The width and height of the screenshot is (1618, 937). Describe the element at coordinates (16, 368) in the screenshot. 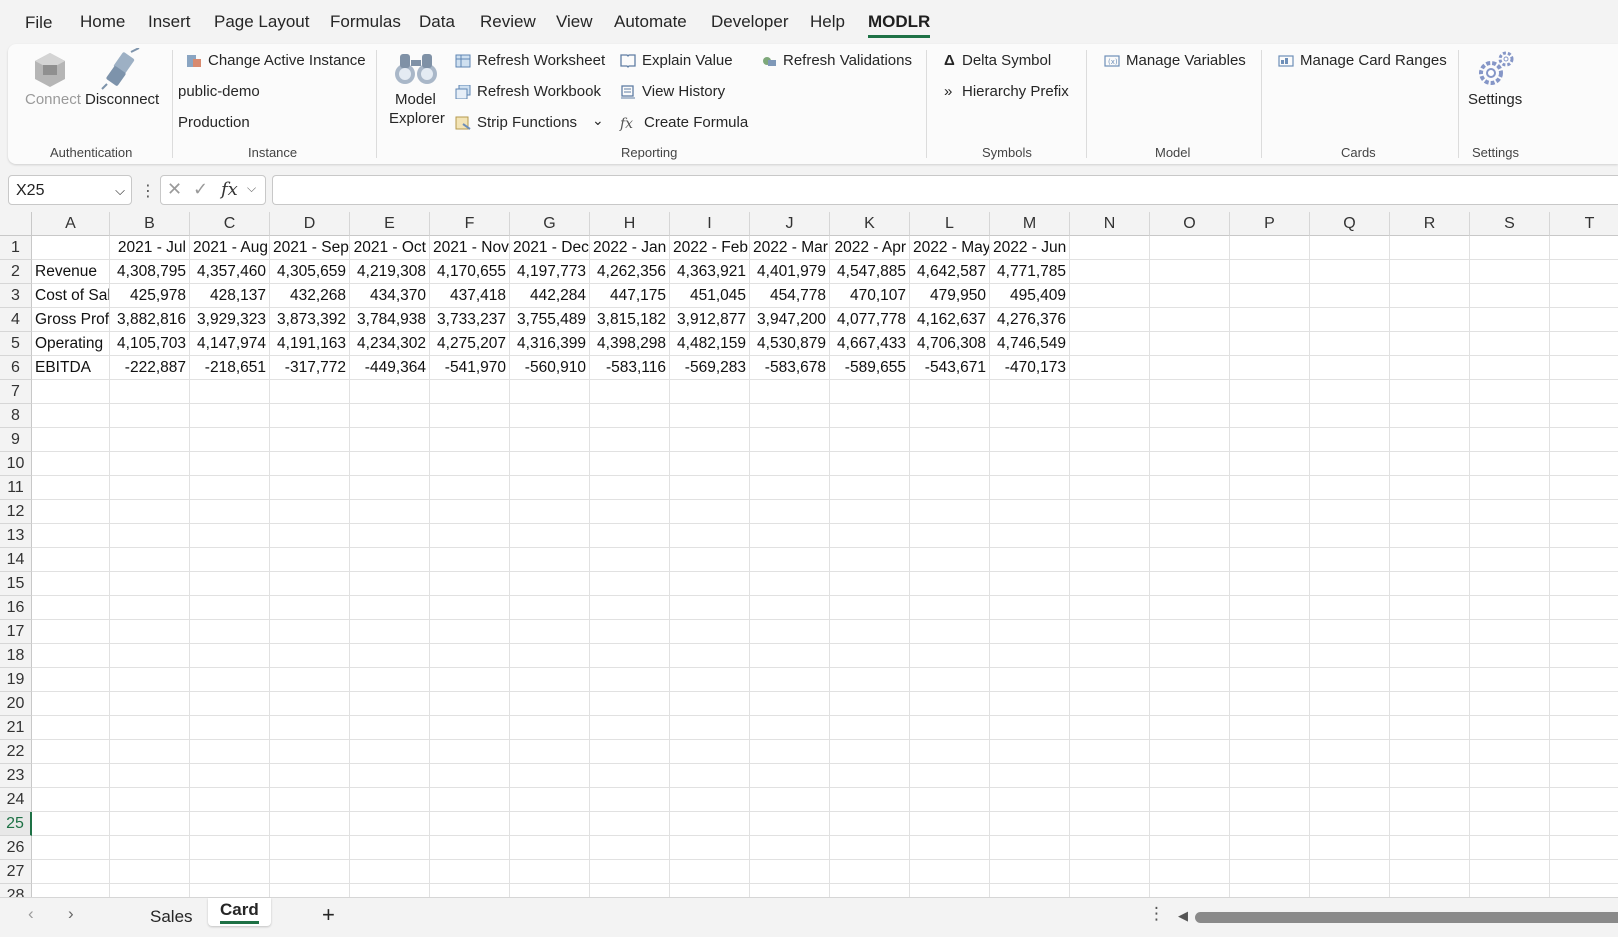

I see `row-header: 6` at that location.